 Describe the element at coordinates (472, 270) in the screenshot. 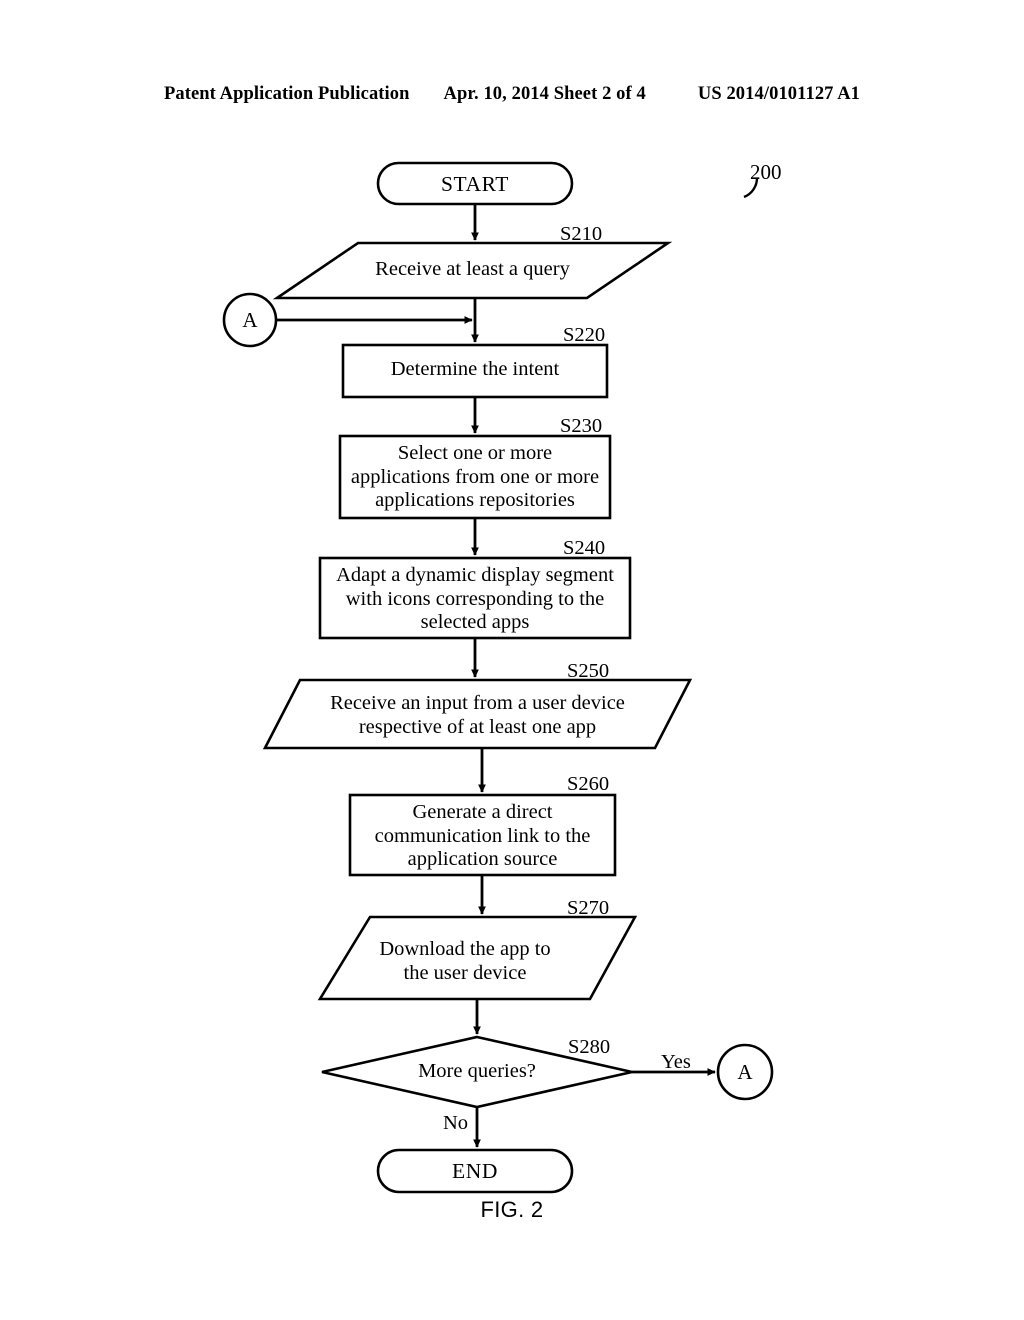

I see `s210-shape` at that location.